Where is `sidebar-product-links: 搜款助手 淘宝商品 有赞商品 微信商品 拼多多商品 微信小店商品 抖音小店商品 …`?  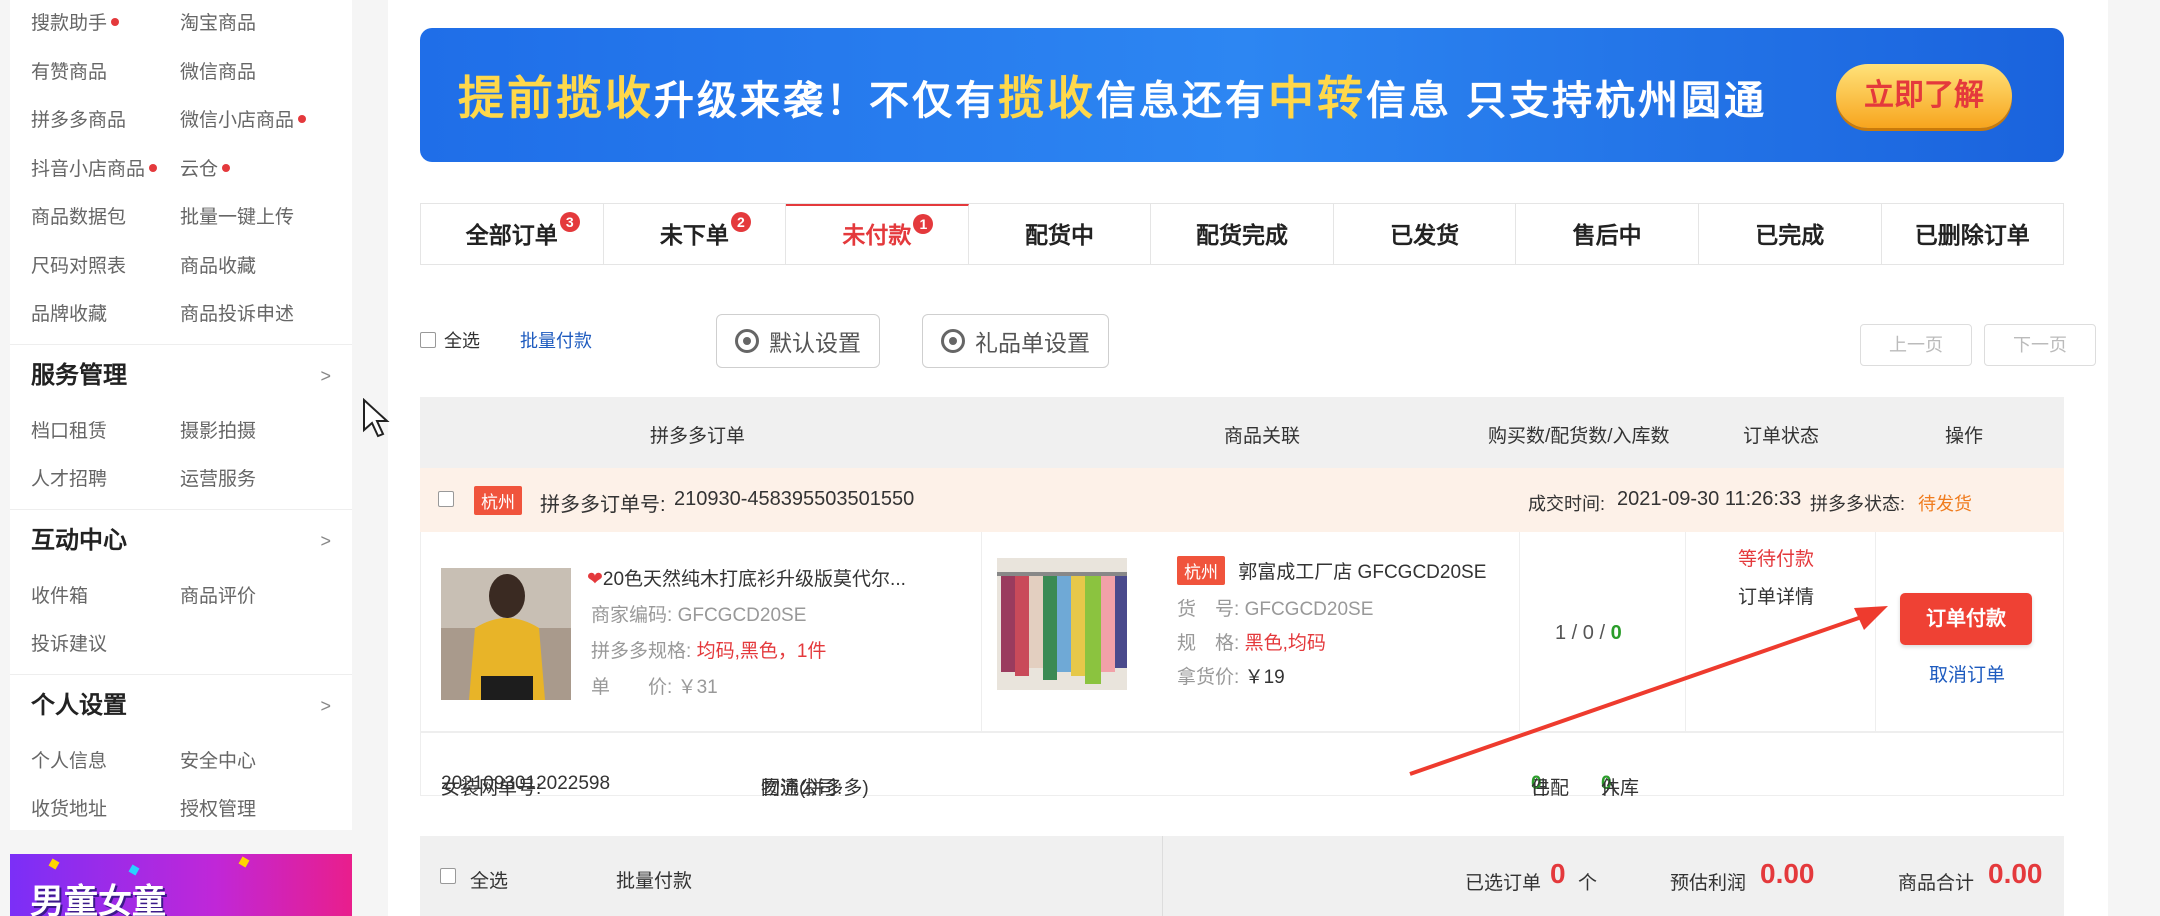
sidebar-product-links: 搜款助手 淘宝商品 有赞商品 微信商品 拼多多商品 微信小店商品 抖音小店商品 … is located at coordinates (181, 170).